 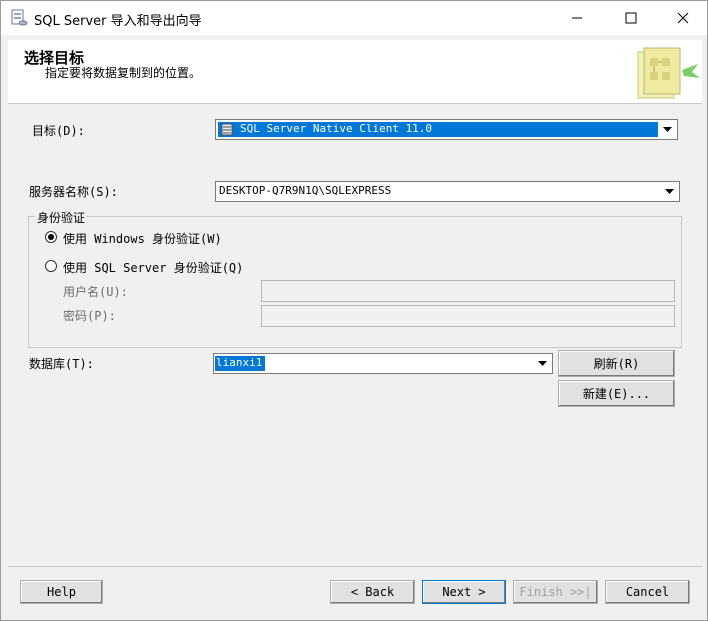 What do you see at coordinates (58, 131) in the screenshot?
I see `target-label: 目标(D):` at bounding box center [58, 131].